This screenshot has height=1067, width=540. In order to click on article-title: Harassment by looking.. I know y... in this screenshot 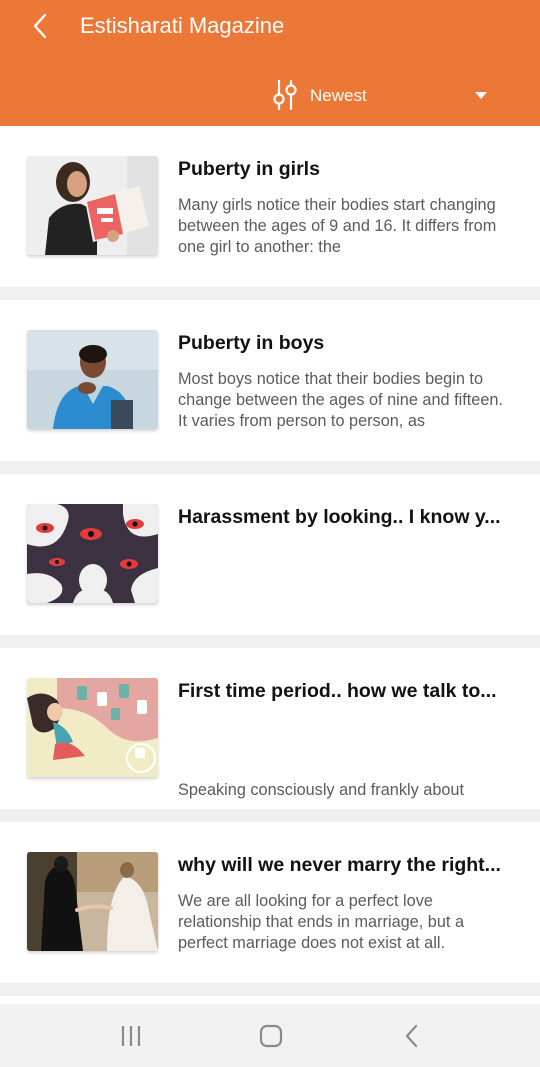, I will do `click(339, 517)`.